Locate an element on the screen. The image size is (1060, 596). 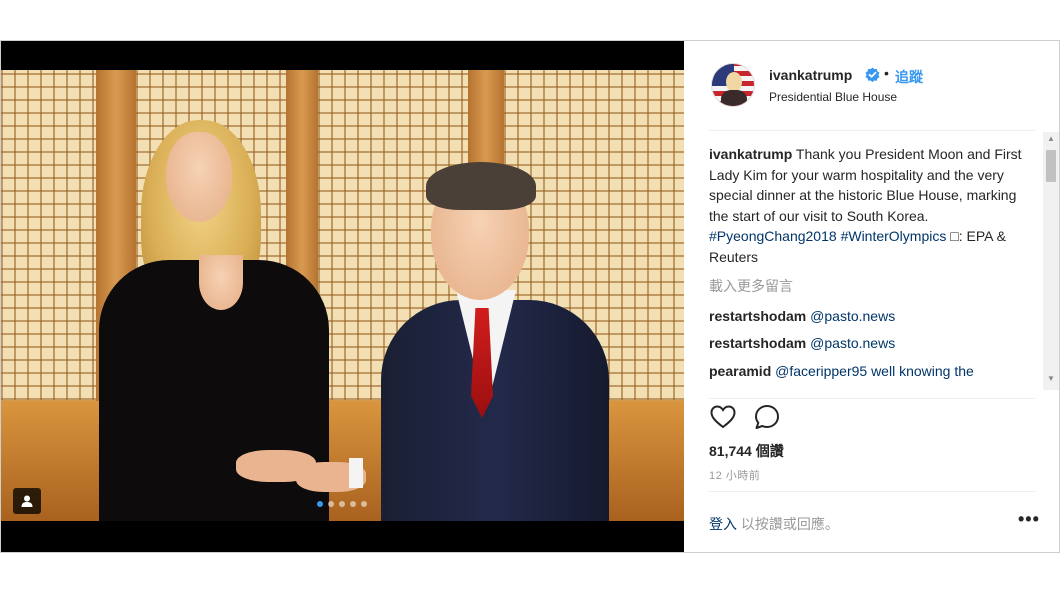
verified-badge-icon is located at coordinates (872, 74).